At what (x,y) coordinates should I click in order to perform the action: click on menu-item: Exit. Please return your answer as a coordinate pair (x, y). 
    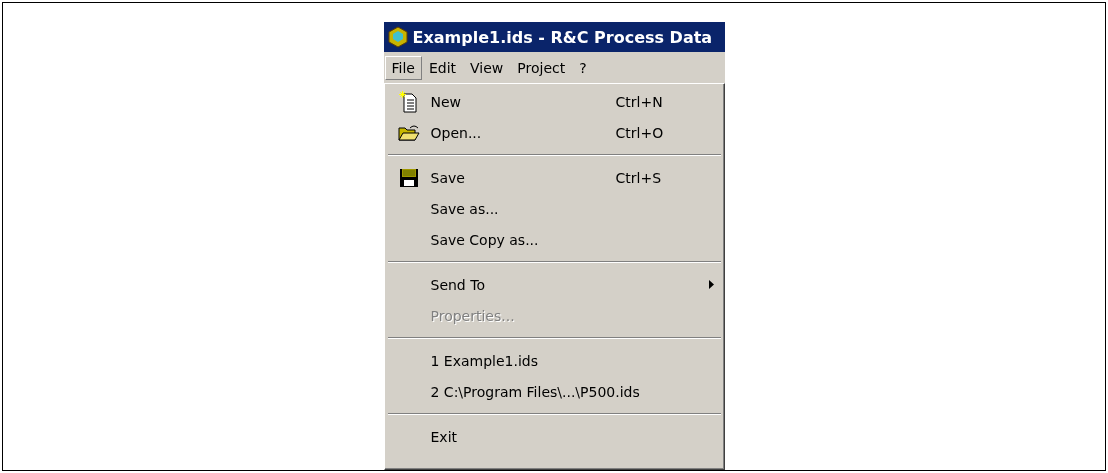
    Looking at the image, I should click on (554, 436).